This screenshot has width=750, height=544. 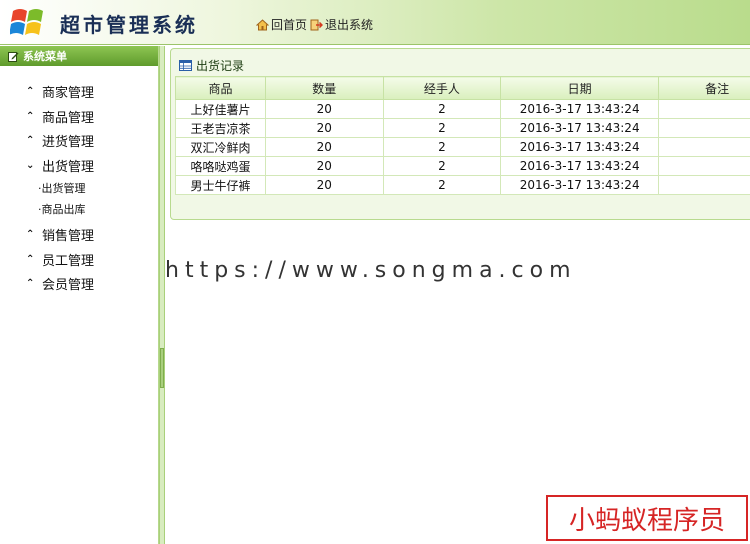 I want to click on cell-product: 男士牛仔裤, so click(x=220, y=185).